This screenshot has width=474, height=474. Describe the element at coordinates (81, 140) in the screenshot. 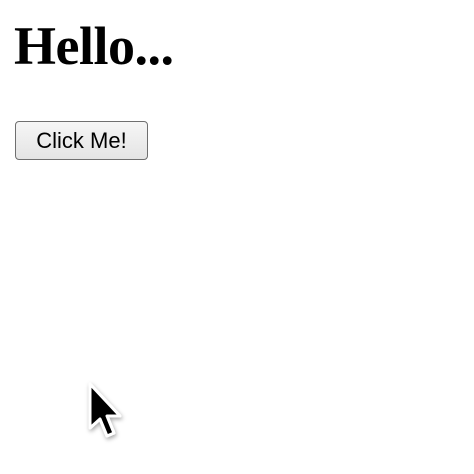

I see `click-me-button: Click Me!` at that location.